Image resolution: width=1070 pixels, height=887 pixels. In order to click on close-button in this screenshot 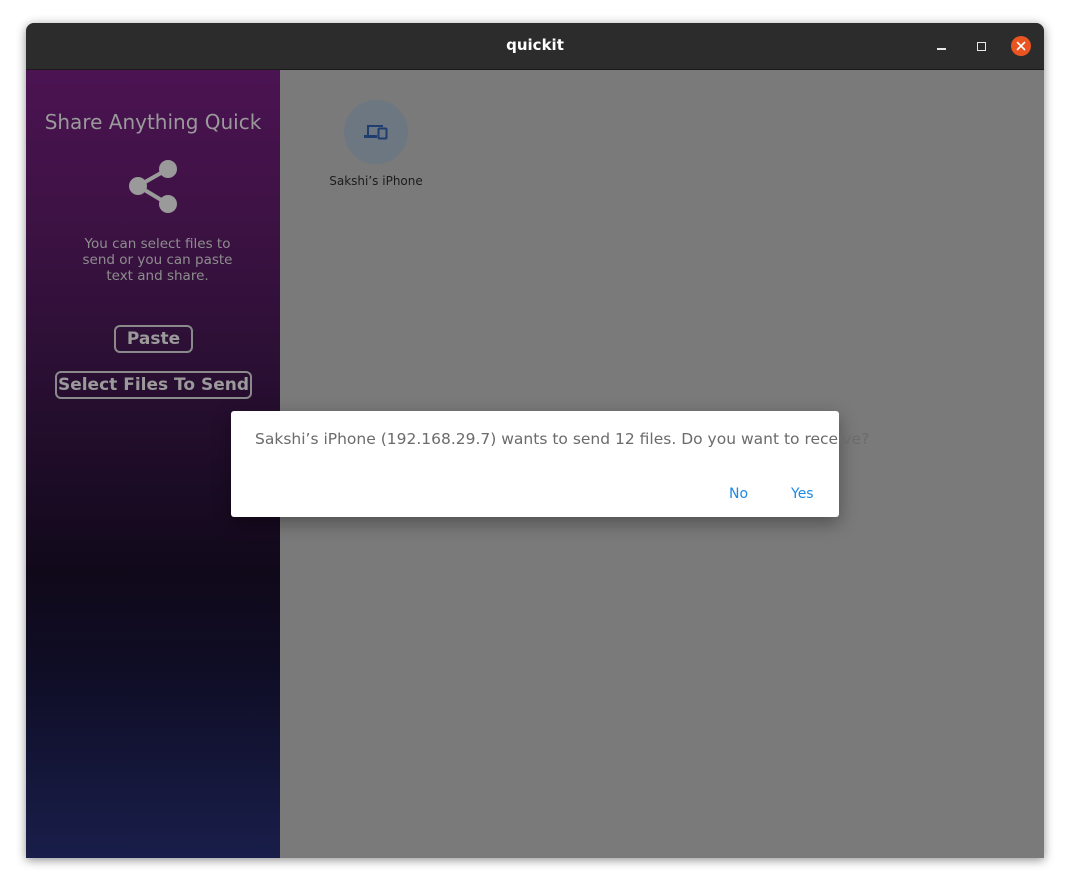, I will do `click(1021, 46)`.